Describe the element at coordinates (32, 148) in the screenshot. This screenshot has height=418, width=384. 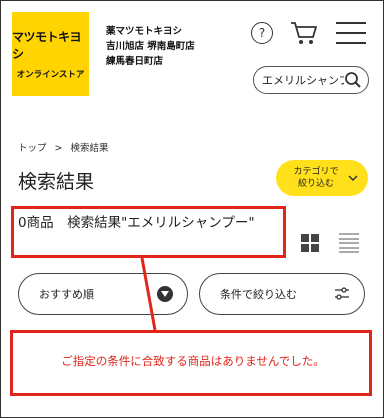
I see `breadcrumb-home: トップ` at that location.